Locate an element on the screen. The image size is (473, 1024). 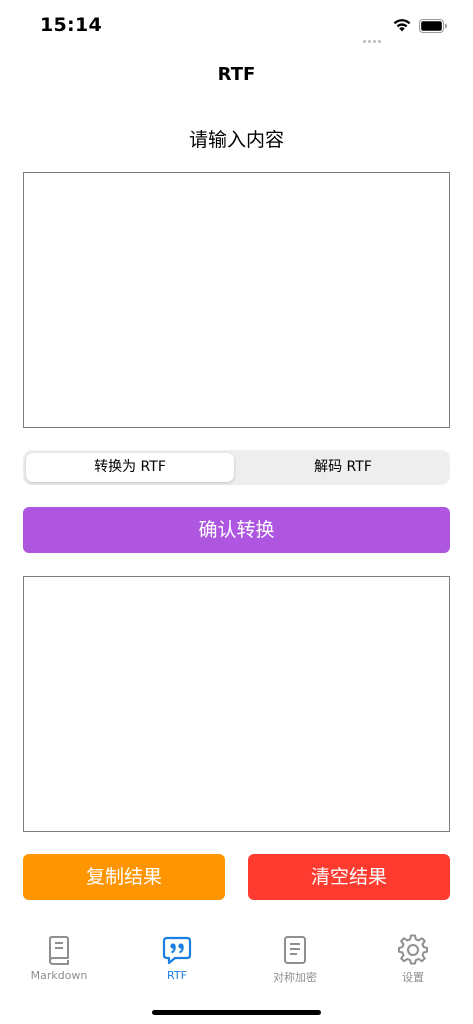
tab-label-symmetric-encryption: 对称加密 is located at coordinates (295, 977).